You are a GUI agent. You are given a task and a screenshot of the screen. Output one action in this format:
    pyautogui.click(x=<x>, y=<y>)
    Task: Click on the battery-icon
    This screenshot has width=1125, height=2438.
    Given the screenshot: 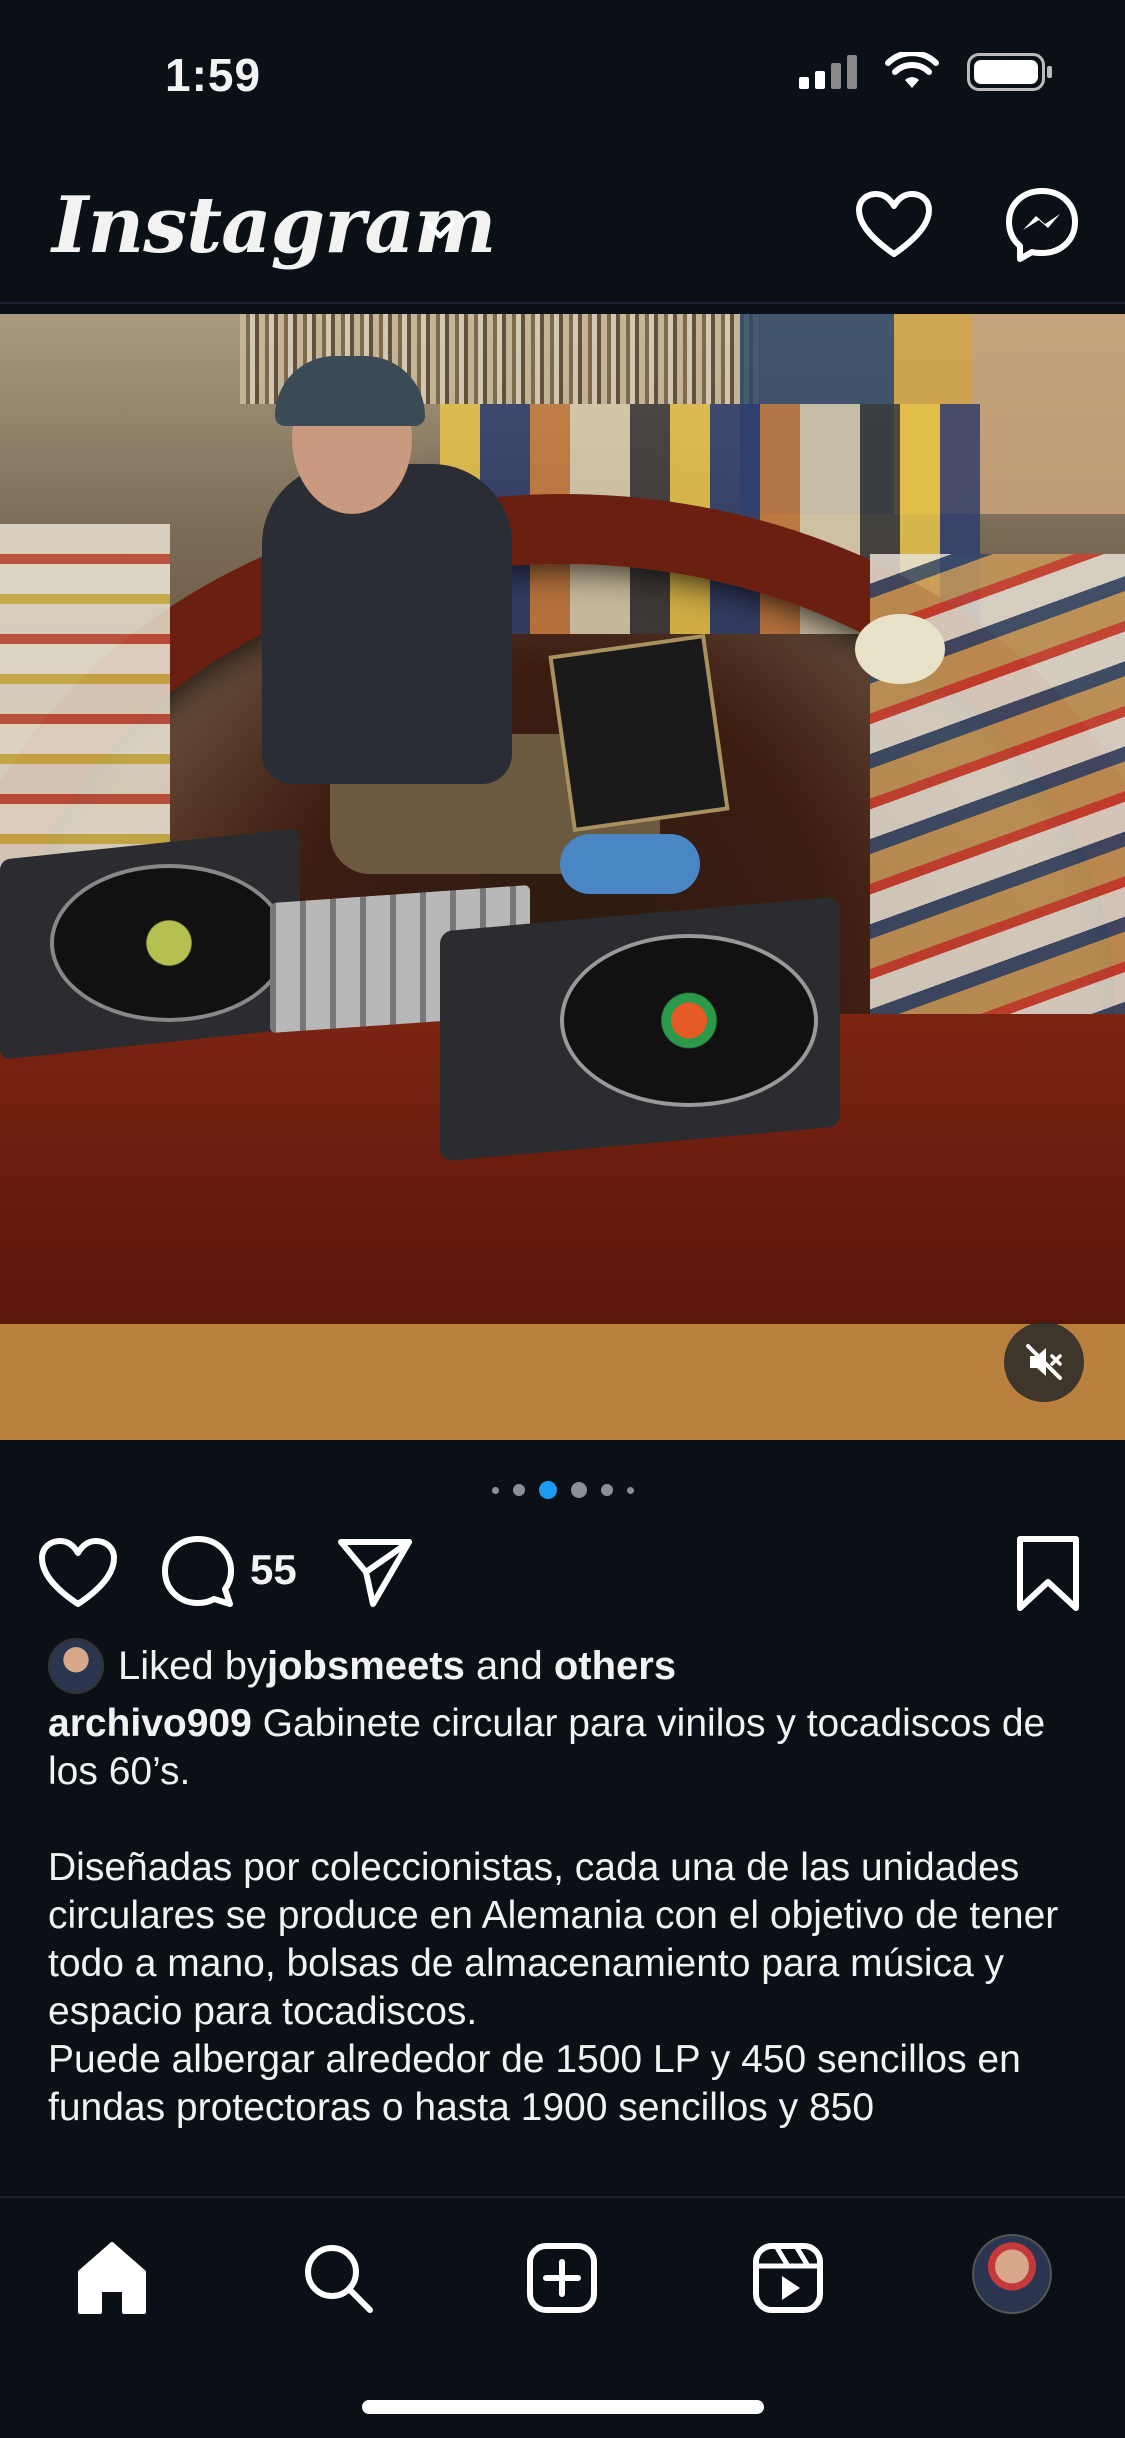 What is the action you would take?
    pyautogui.click(x=1009, y=72)
    